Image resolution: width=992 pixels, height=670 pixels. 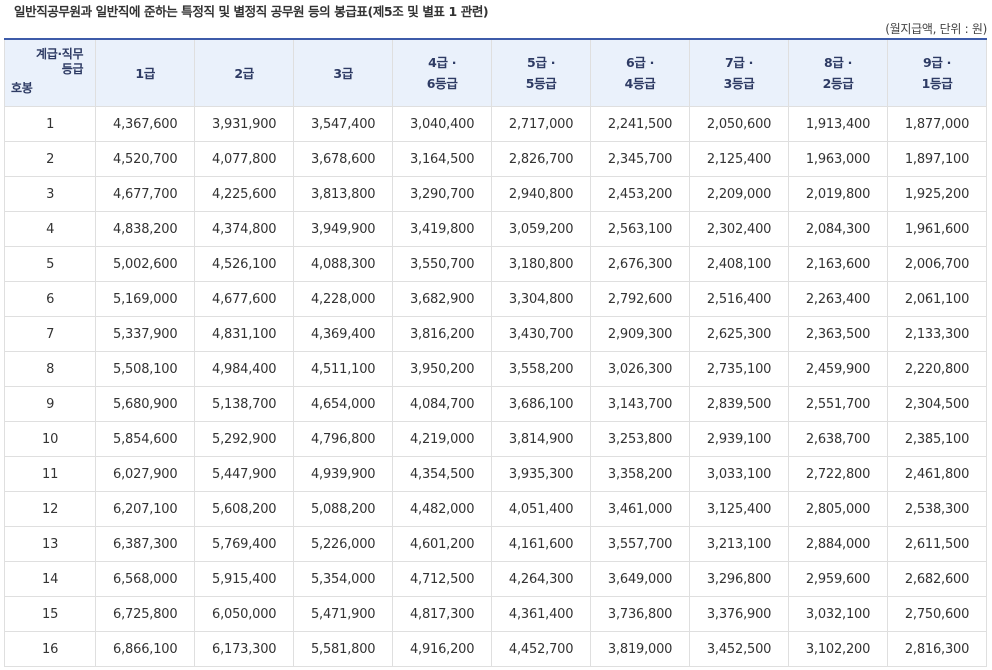 I want to click on column-header-line1: 4급 ·, so click(x=442, y=62).